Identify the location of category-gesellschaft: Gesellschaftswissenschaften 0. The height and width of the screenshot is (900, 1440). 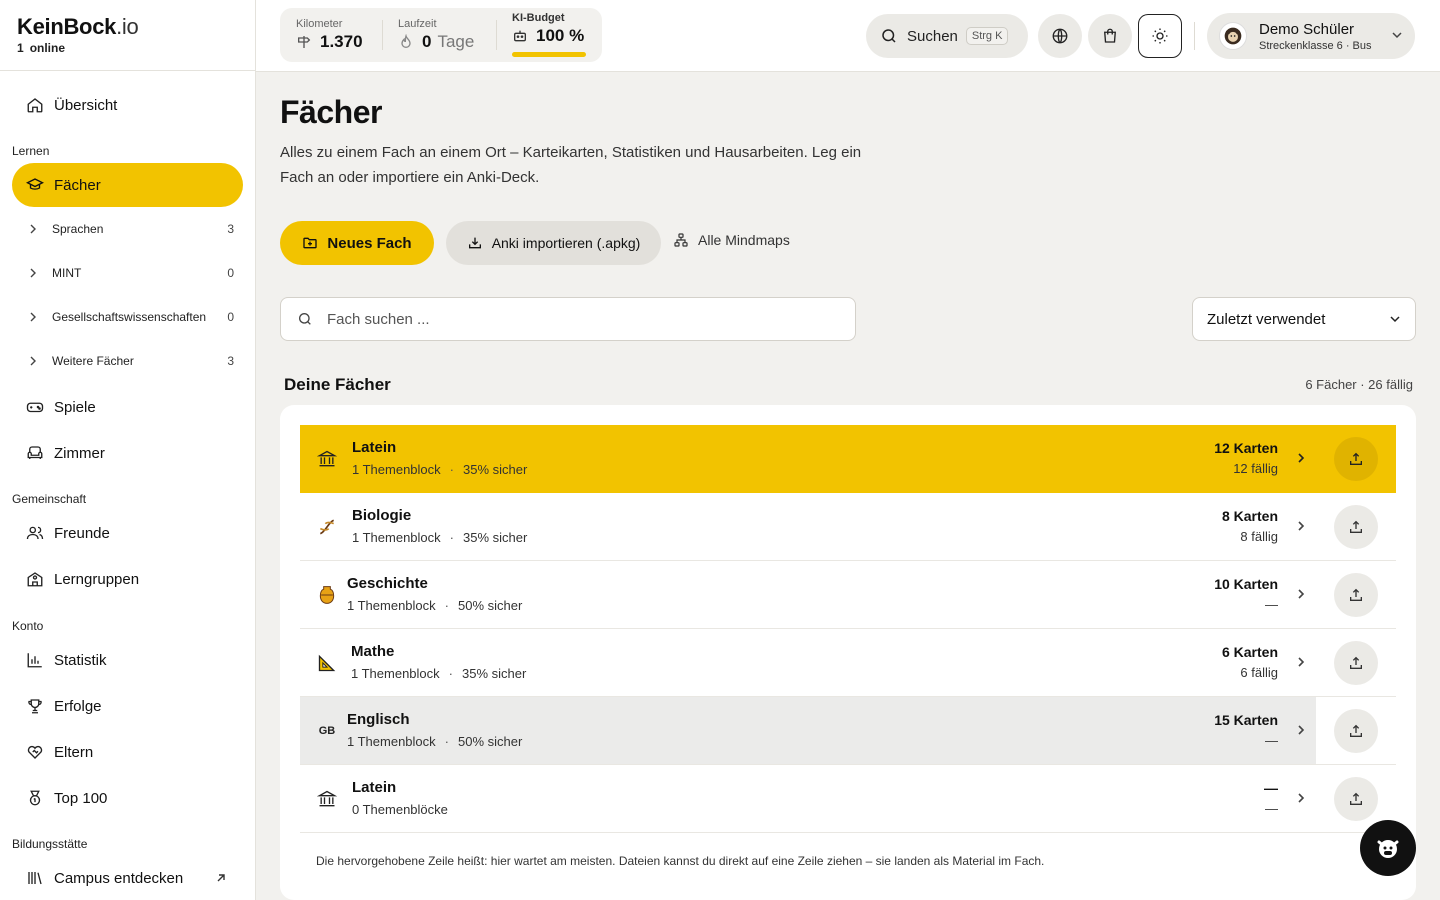
(131, 317).